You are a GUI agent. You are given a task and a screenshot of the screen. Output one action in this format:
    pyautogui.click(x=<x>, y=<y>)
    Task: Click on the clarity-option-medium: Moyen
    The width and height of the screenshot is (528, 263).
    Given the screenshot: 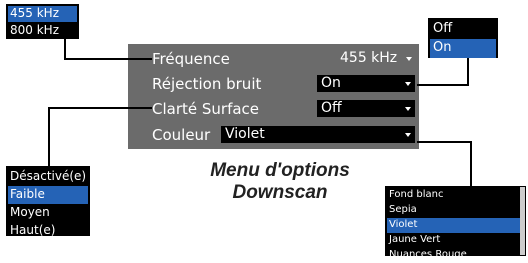 What is the action you would take?
    pyautogui.click(x=48, y=213)
    